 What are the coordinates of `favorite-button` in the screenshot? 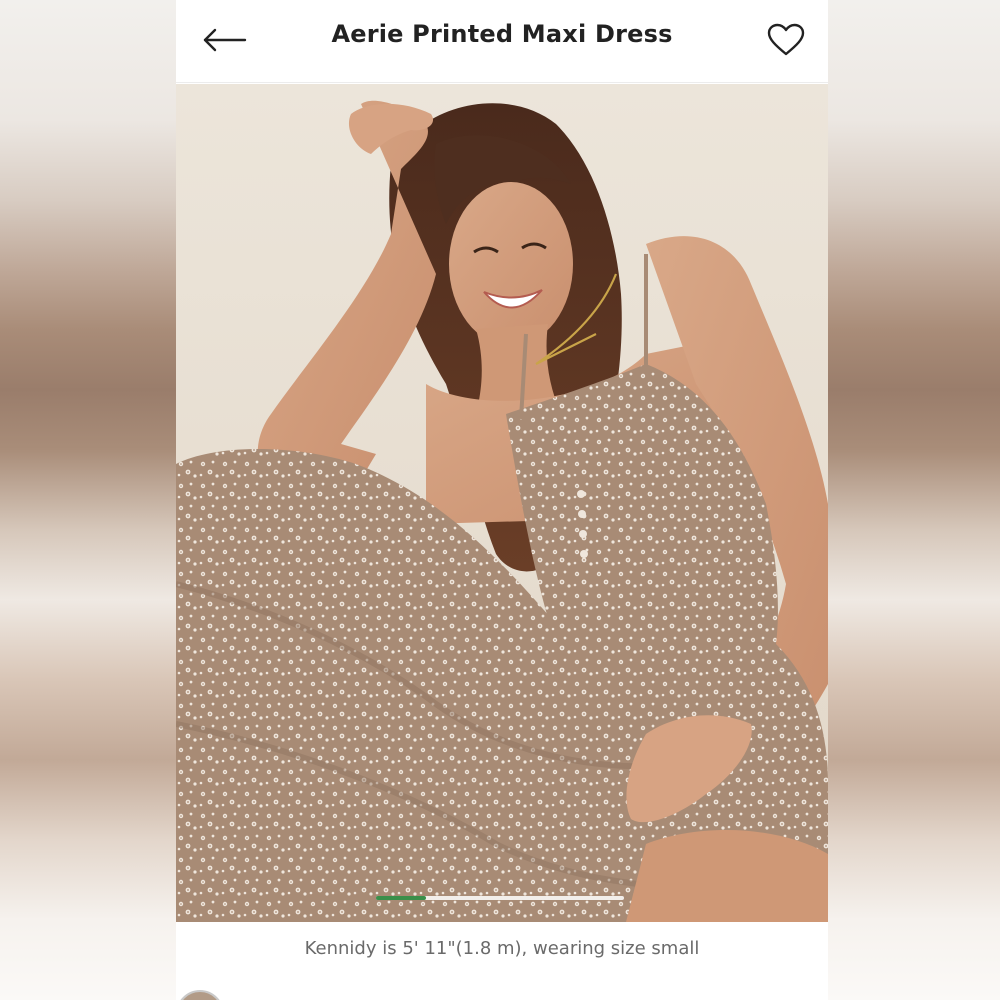 It's located at (786, 40).